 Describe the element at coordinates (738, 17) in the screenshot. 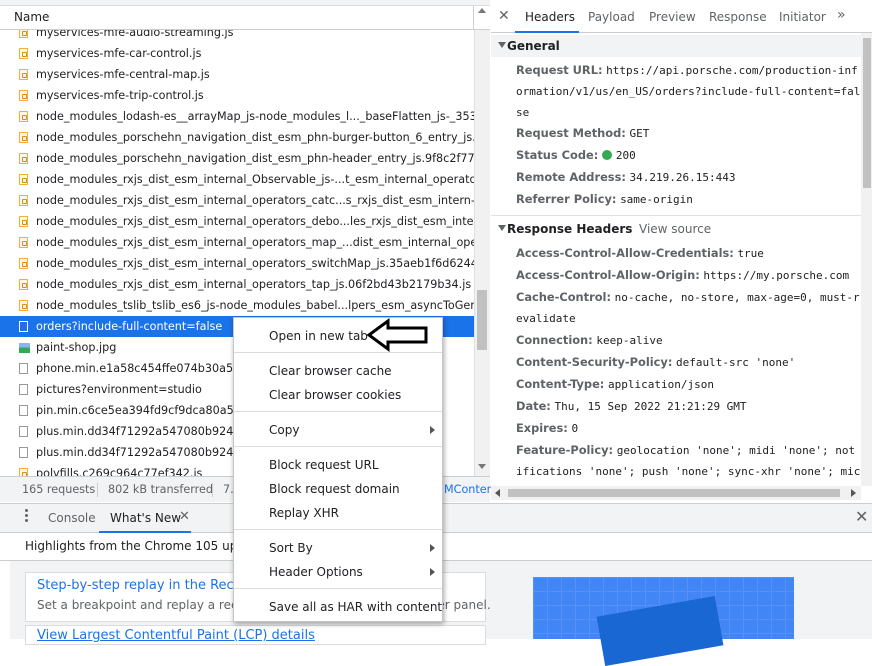

I see `tab-response: Response` at that location.